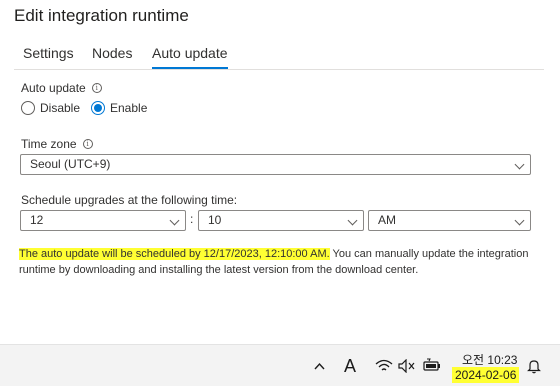 The image size is (560, 386). What do you see at coordinates (275, 164) in the screenshot?
I see `time-zone-select: Seoul (UTC+9)` at bounding box center [275, 164].